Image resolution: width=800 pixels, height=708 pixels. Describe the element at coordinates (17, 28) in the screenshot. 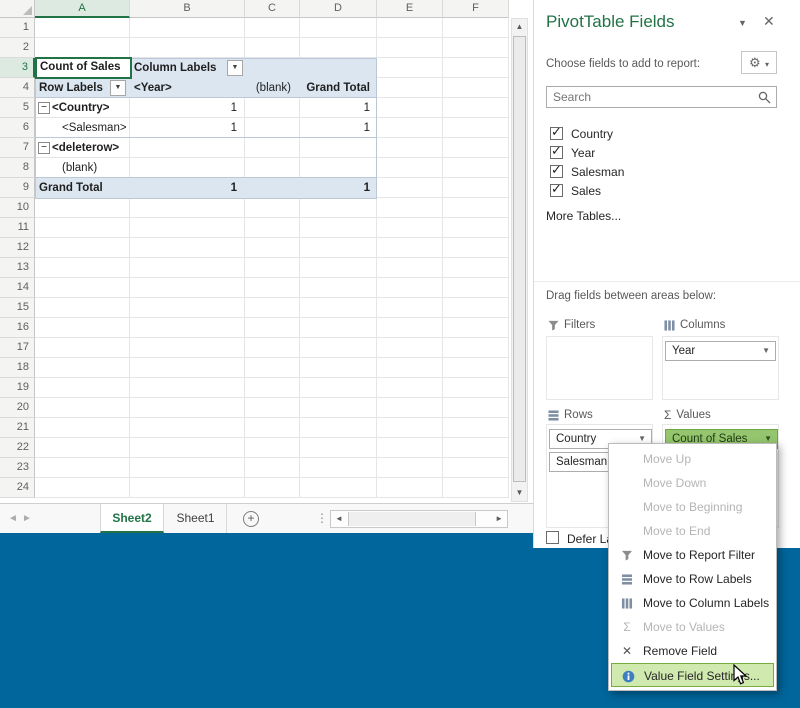

I see `row-header-1: 1` at that location.